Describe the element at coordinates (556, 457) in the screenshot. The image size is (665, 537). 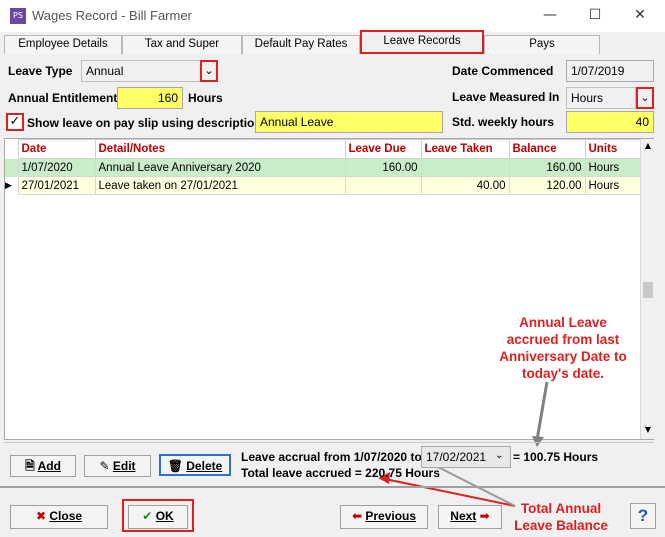
I see `accrual-result: = 100.75 Hours` at that location.